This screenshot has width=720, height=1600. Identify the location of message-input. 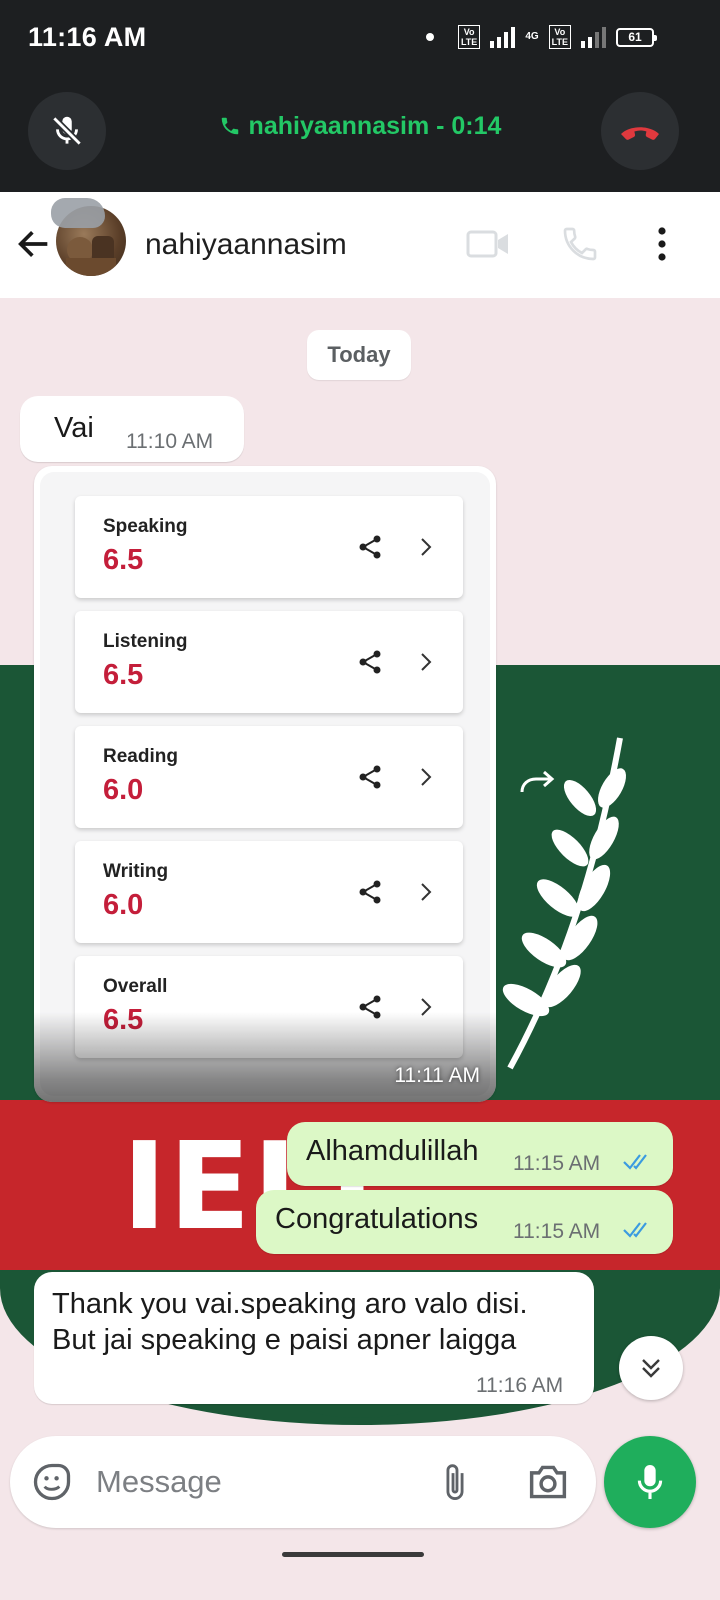
(256, 1482).